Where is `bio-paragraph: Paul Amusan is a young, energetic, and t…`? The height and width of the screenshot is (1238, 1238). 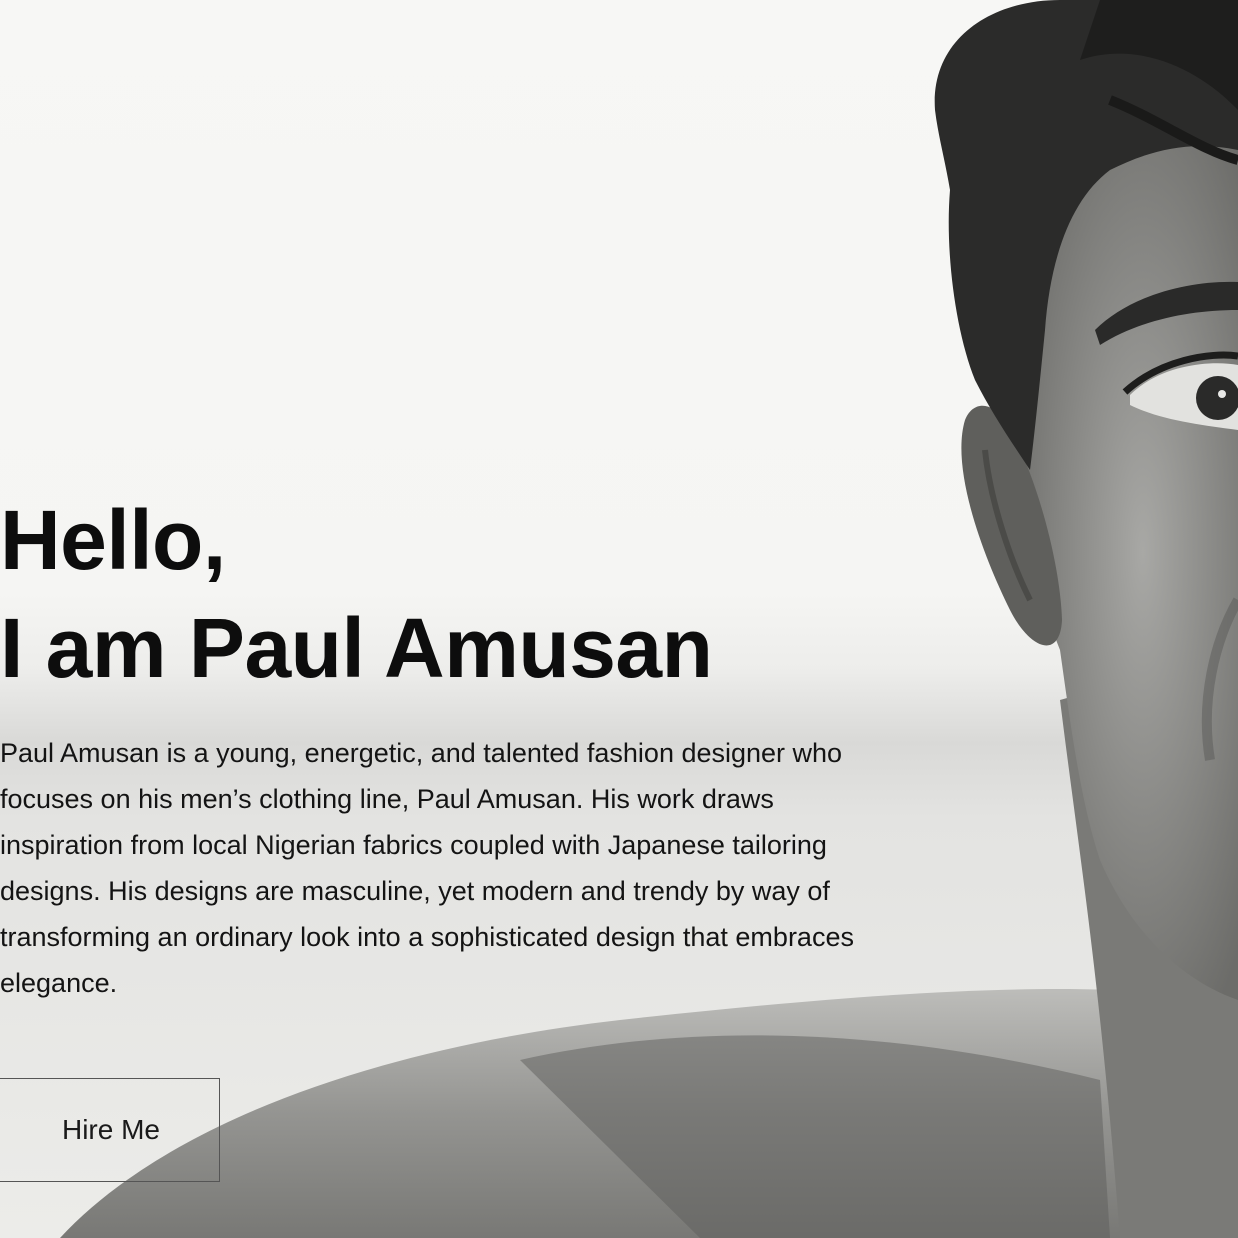
bio-paragraph: Paul Amusan is a young, energetic, and t… is located at coordinates (427, 868).